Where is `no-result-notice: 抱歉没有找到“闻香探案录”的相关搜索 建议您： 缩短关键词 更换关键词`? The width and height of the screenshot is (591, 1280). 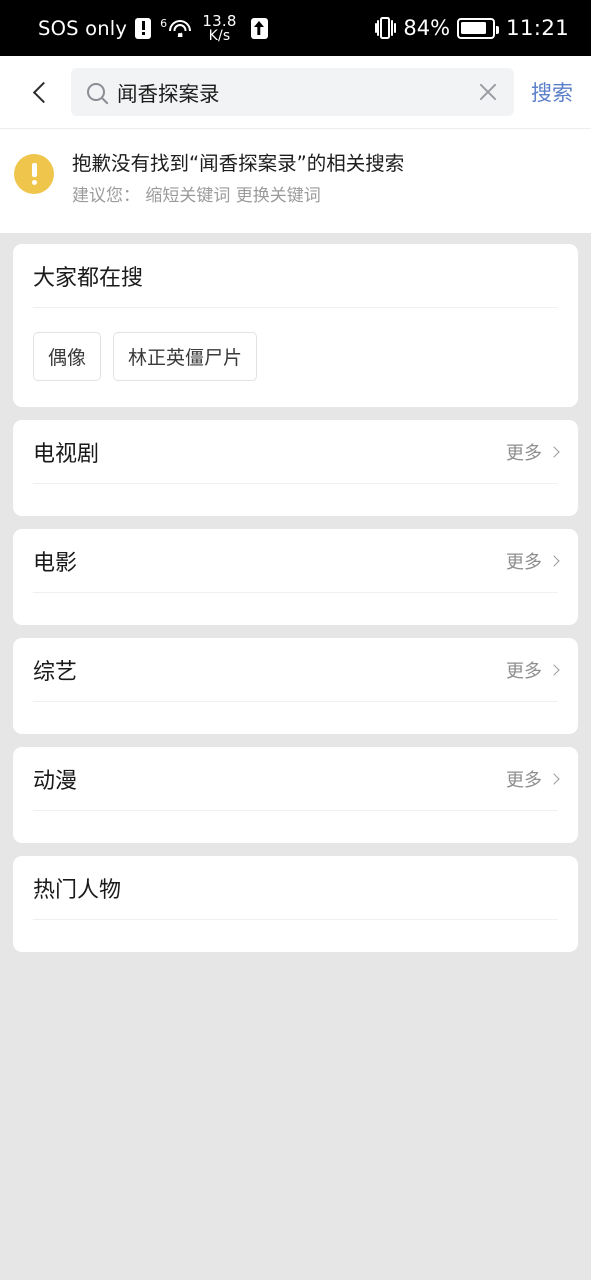 no-result-notice: 抱歉没有找到“闻香探案录”的相关搜索 建议您： 缩短关键词 更换关键词 is located at coordinates (295, 181).